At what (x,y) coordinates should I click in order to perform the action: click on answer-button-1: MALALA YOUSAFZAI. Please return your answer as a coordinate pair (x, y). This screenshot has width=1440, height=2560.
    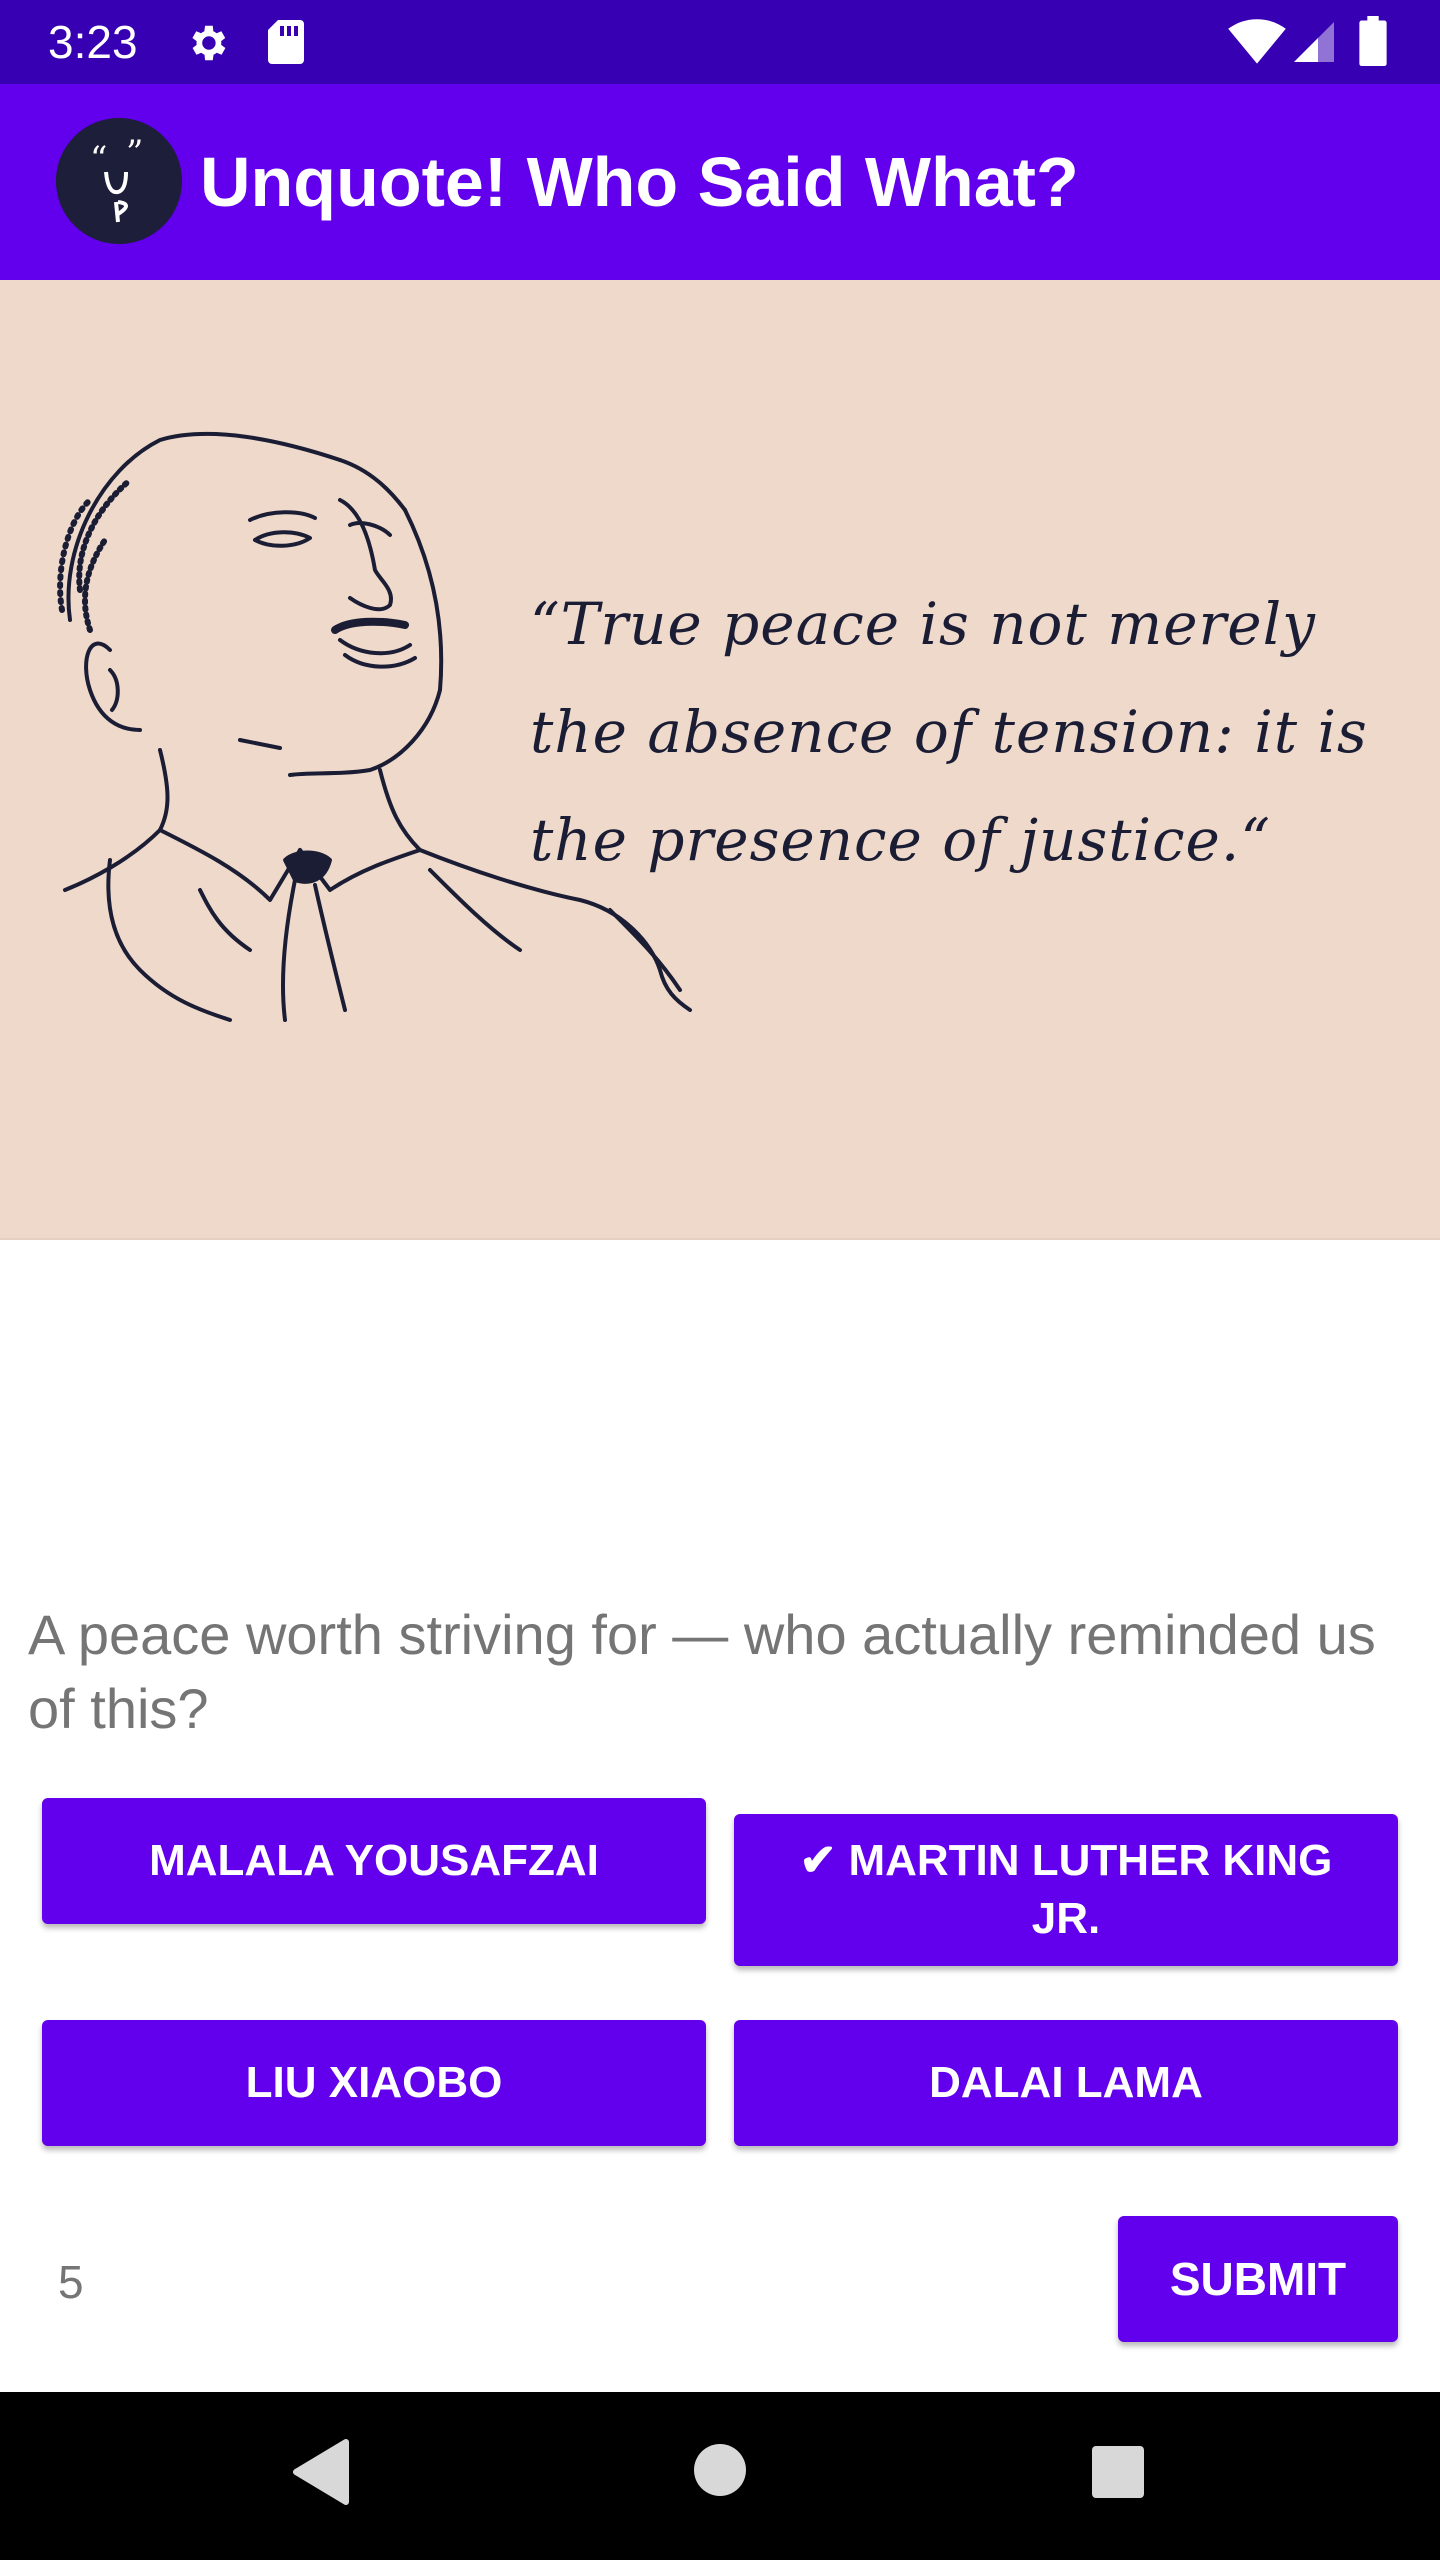
    Looking at the image, I should click on (374, 1861).